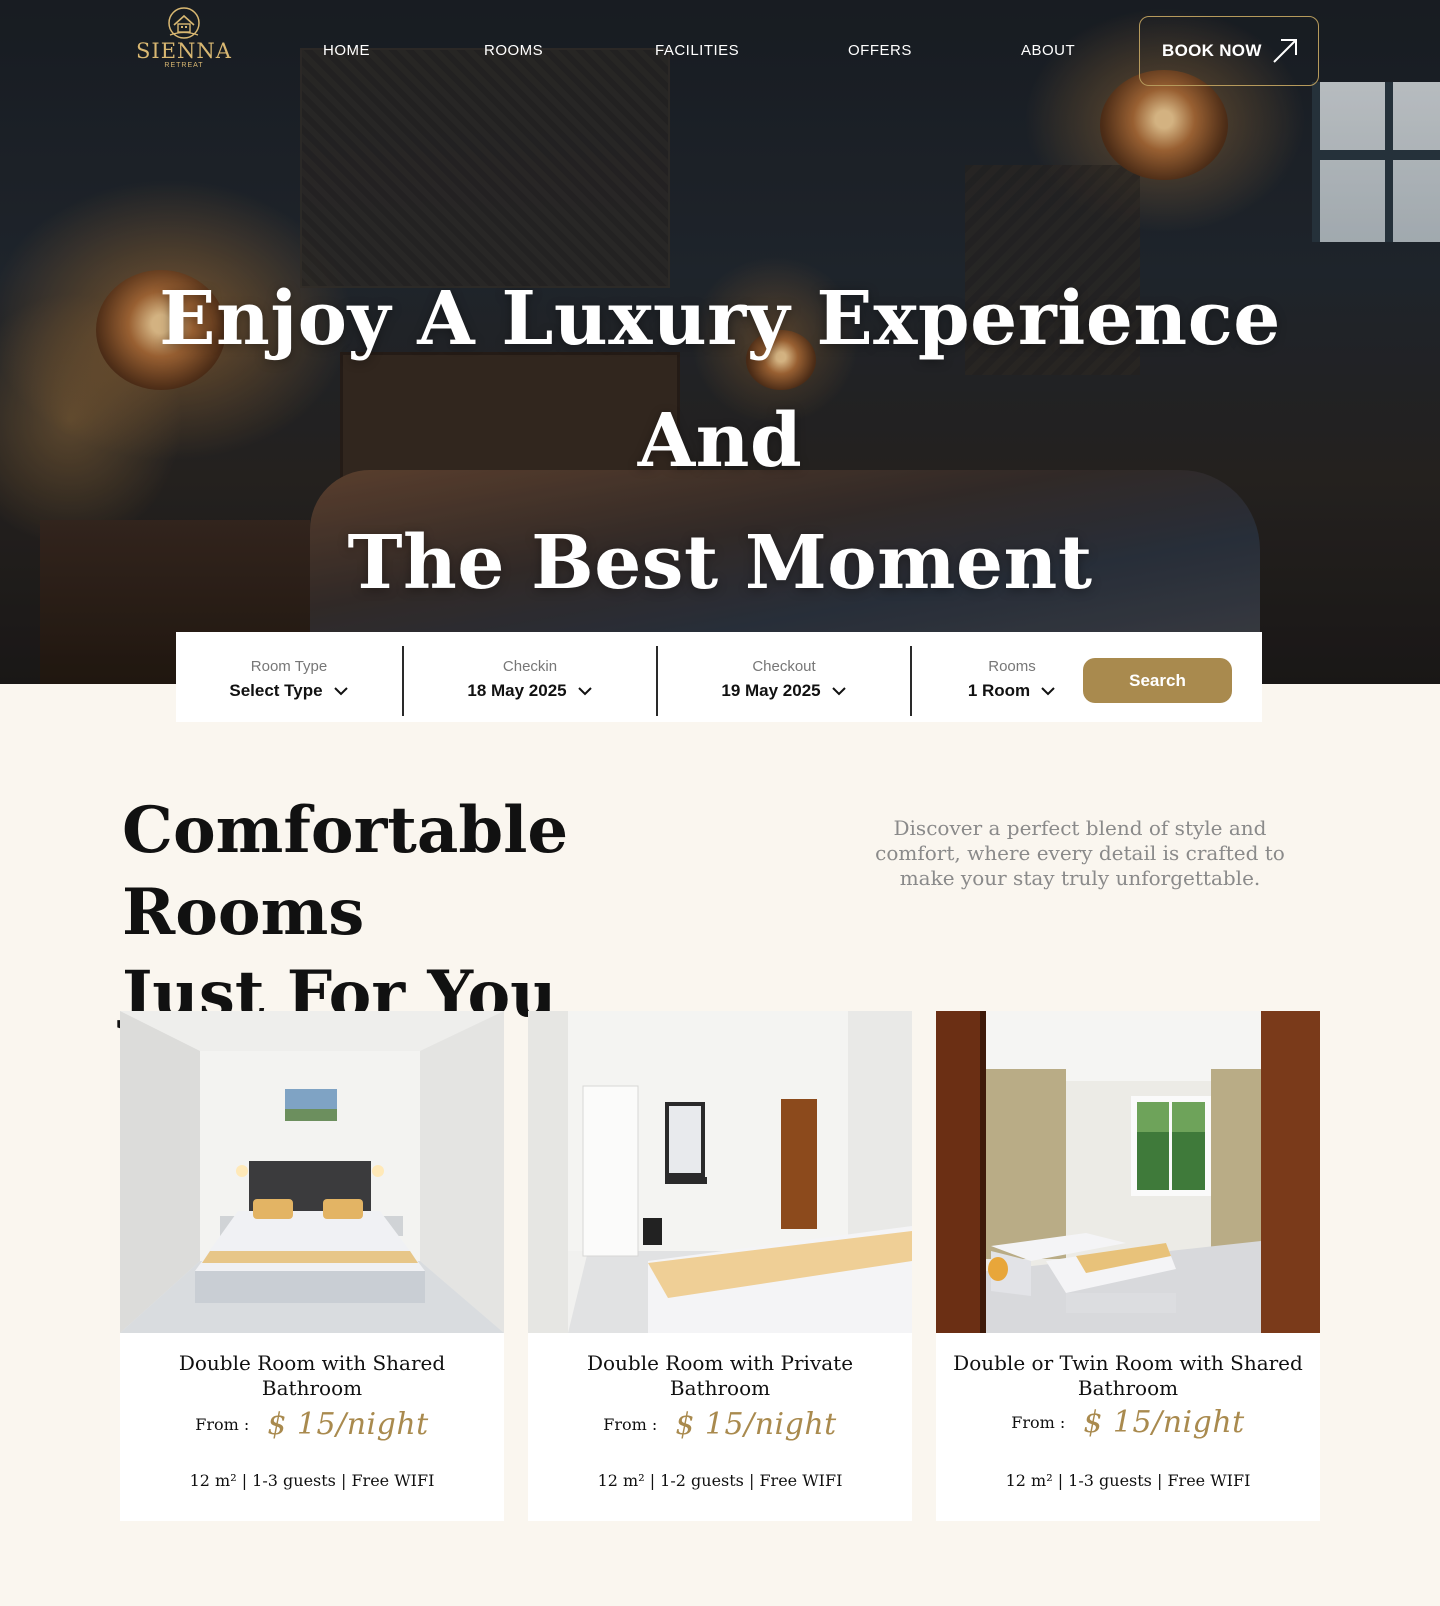 The image size is (1440, 1606). What do you see at coordinates (697, 50) in the screenshot?
I see `nav-facilities: FACILITIES` at bounding box center [697, 50].